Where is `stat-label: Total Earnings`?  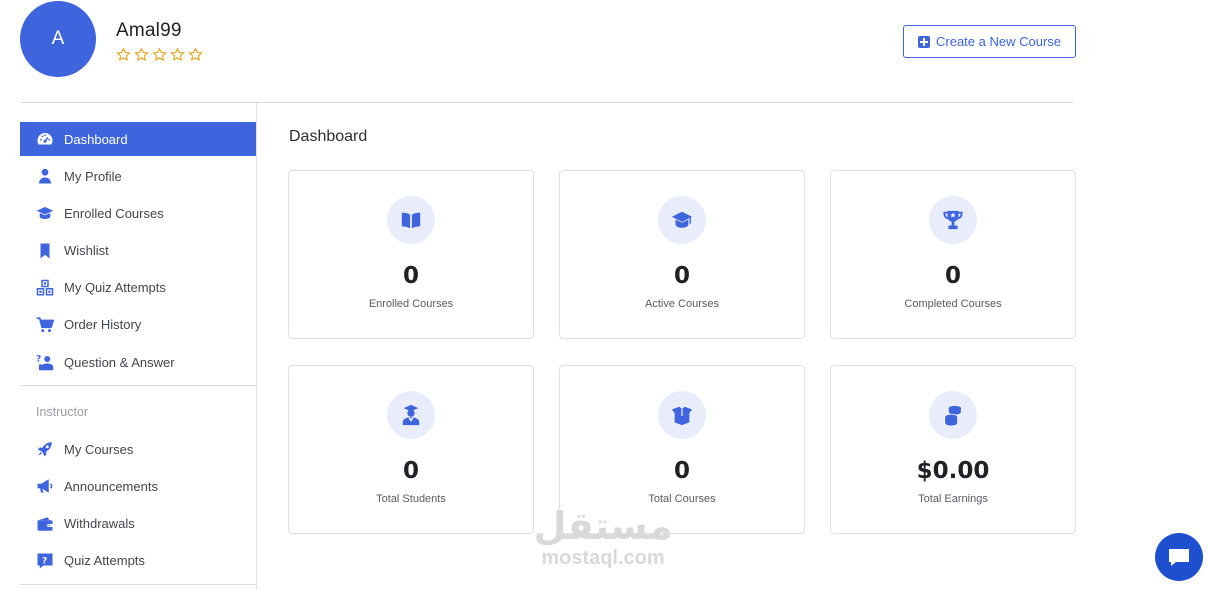 stat-label: Total Earnings is located at coordinates (953, 499).